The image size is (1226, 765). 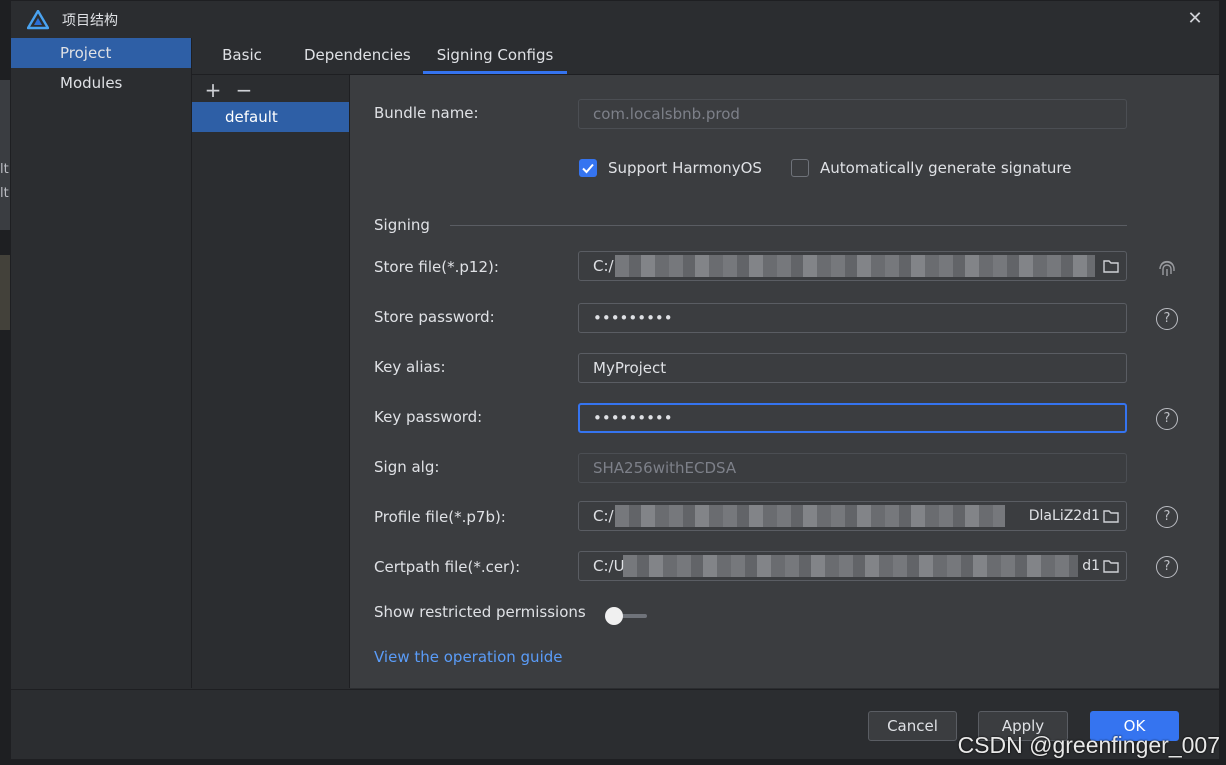 What do you see at coordinates (5, 292) in the screenshot?
I see `background-panel-highlight` at bounding box center [5, 292].